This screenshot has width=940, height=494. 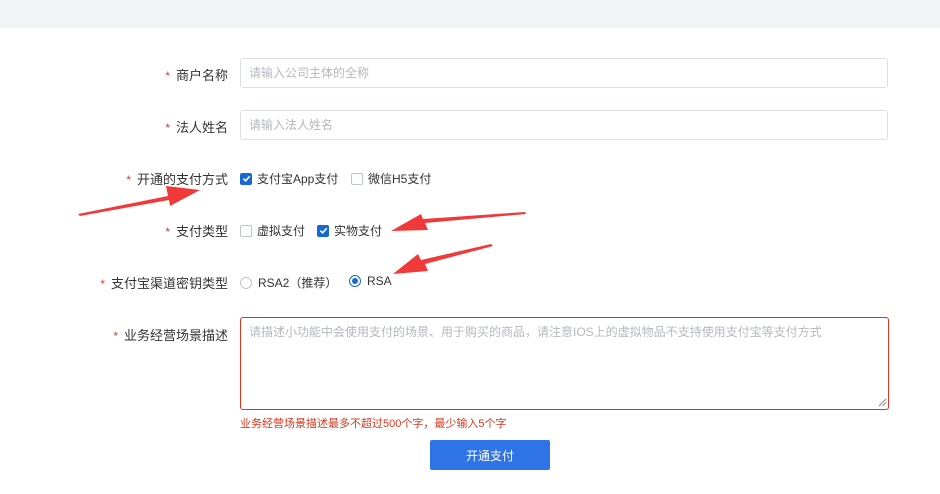 I want to click on resize-grip-icon, so click(x=882, y=402).